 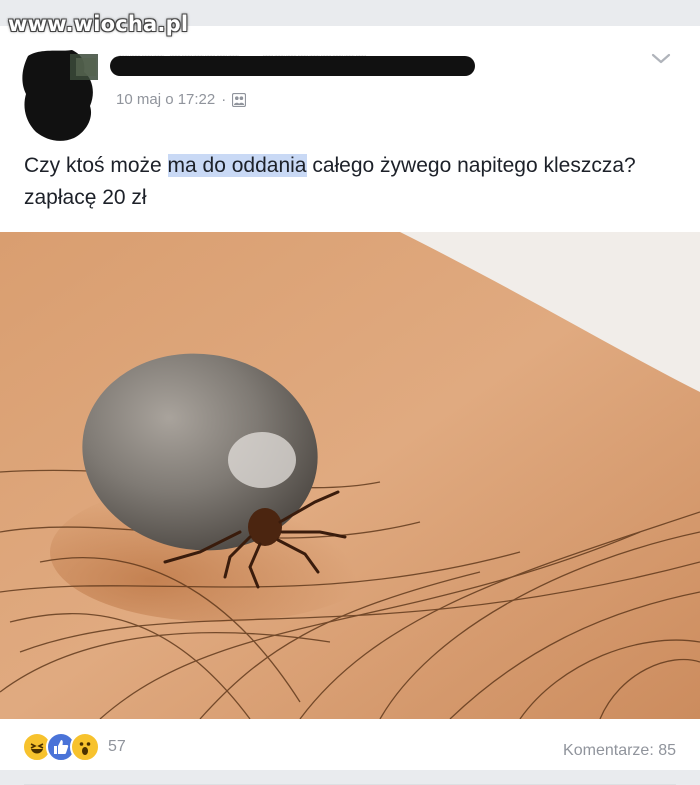 I want to click on reaction-count: 57, so click(x=117, y=747).